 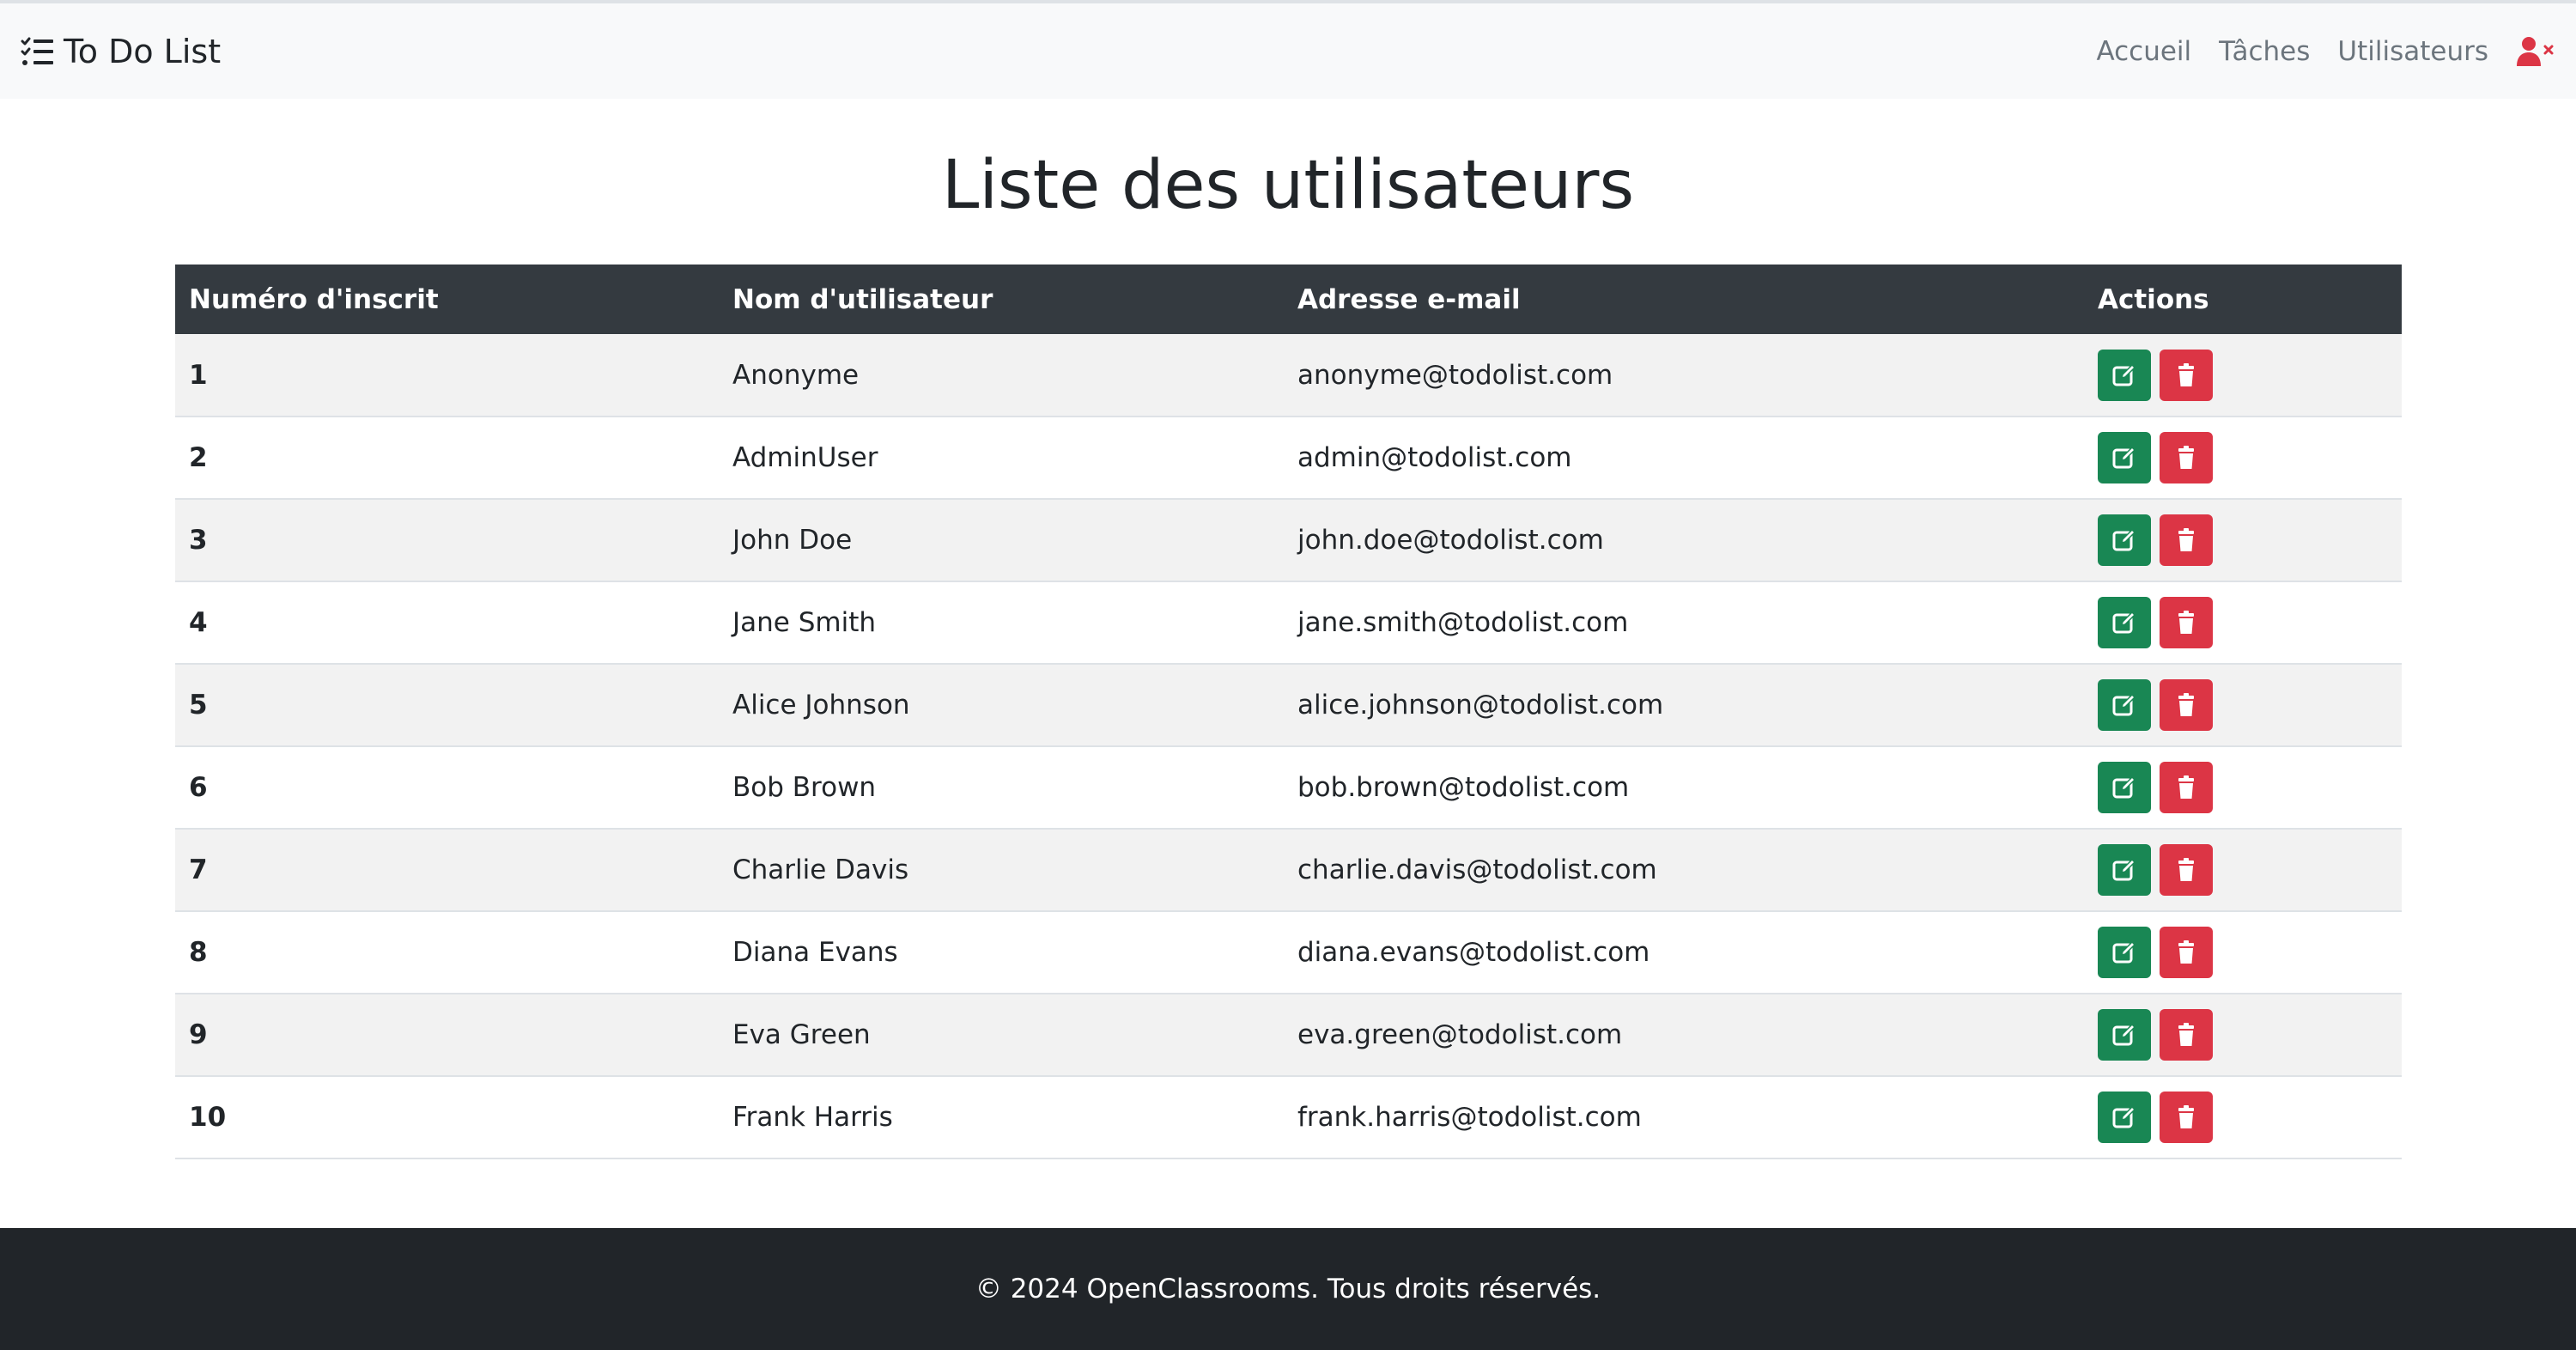 I want to click on user-email: john.doe@todolist.com, so click(x=1684, y=540).